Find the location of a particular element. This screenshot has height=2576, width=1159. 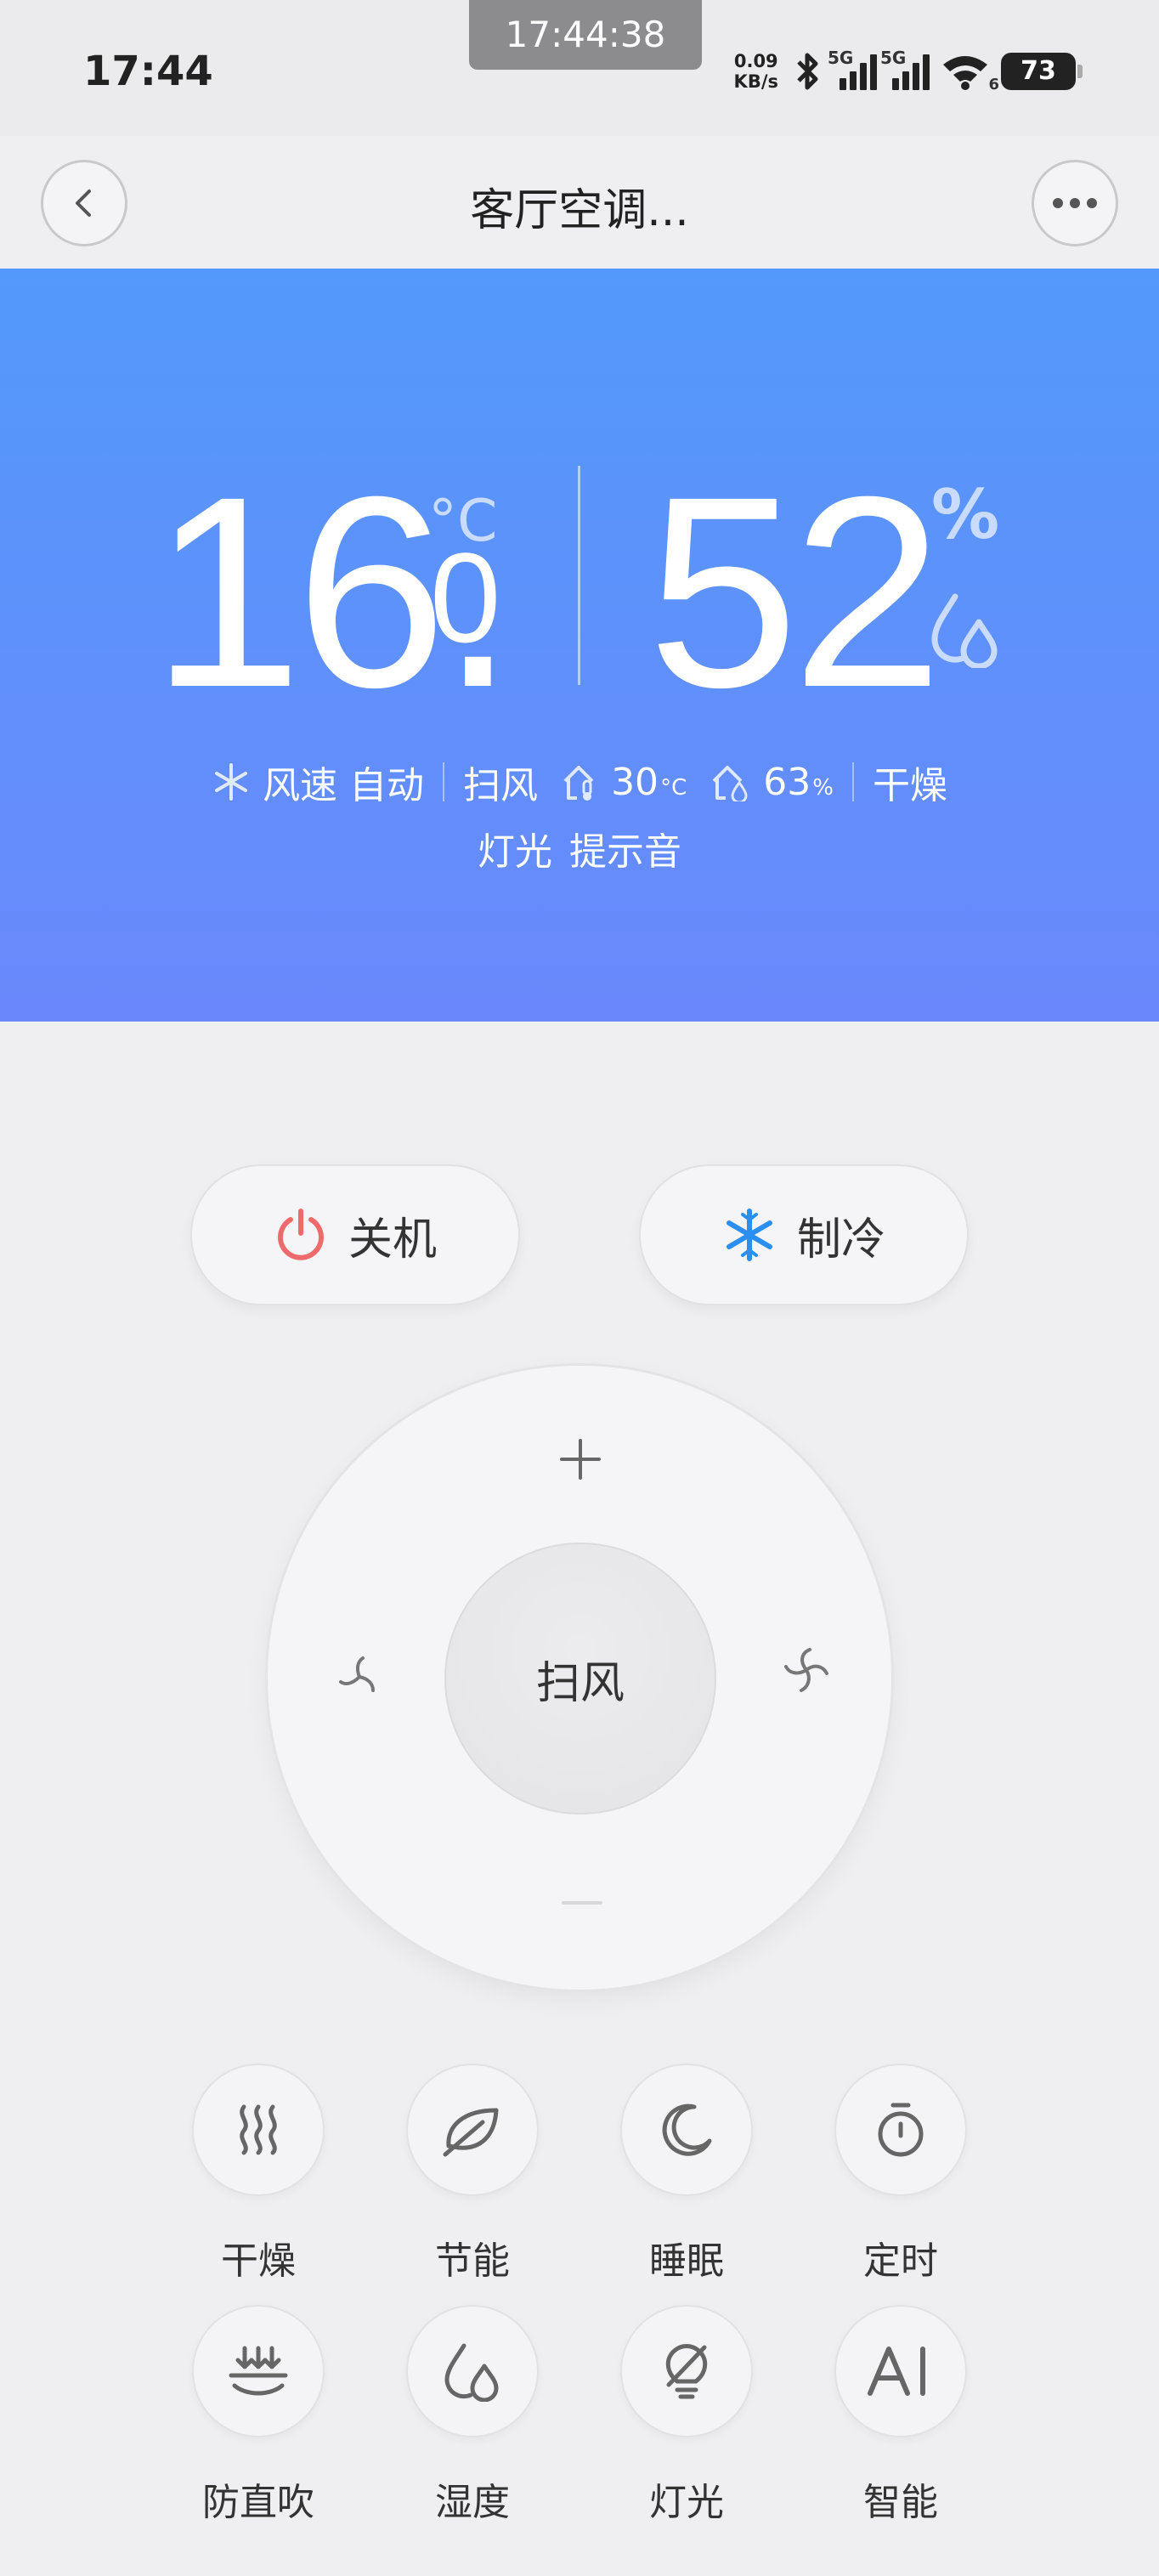

wind-speed-value: 自动 is located at coordinates (387, 785).